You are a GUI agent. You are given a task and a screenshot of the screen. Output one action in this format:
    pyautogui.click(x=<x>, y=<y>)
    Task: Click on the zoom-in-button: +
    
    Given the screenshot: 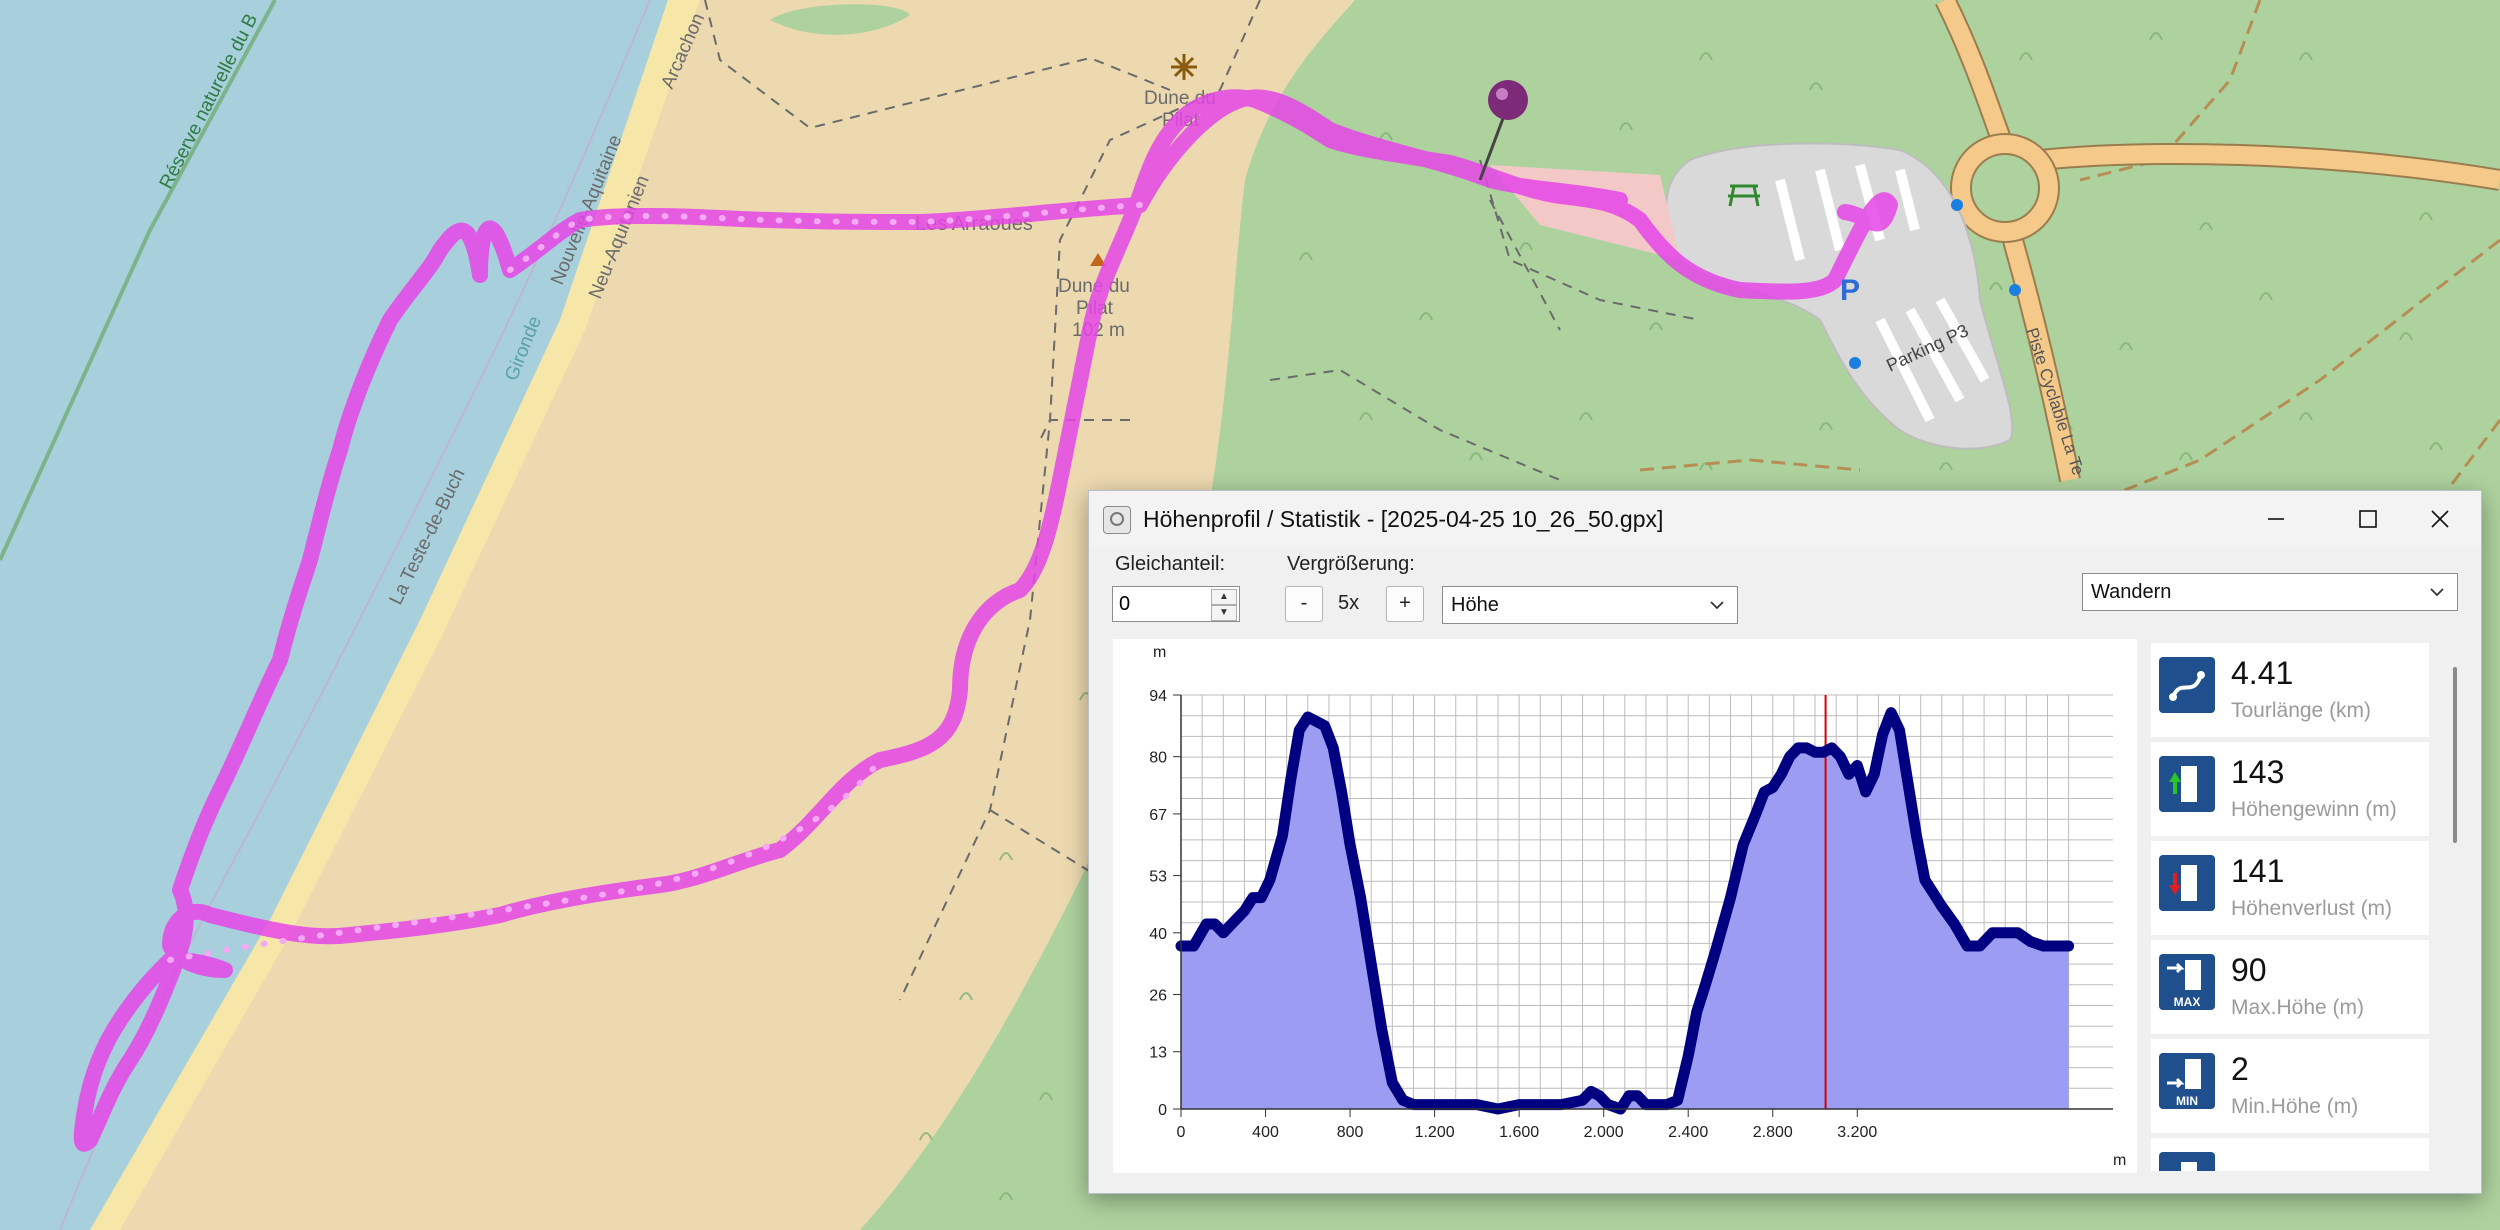 What is the action you would take?
    pyautogui.click(x=1405, y=604)
    